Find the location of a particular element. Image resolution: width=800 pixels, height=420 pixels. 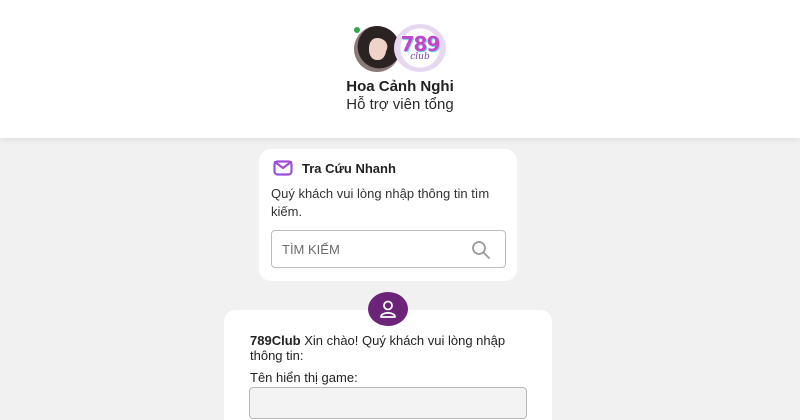

agent-name: Hoa Cảnh Nghi is located at coordinates (400, 86).